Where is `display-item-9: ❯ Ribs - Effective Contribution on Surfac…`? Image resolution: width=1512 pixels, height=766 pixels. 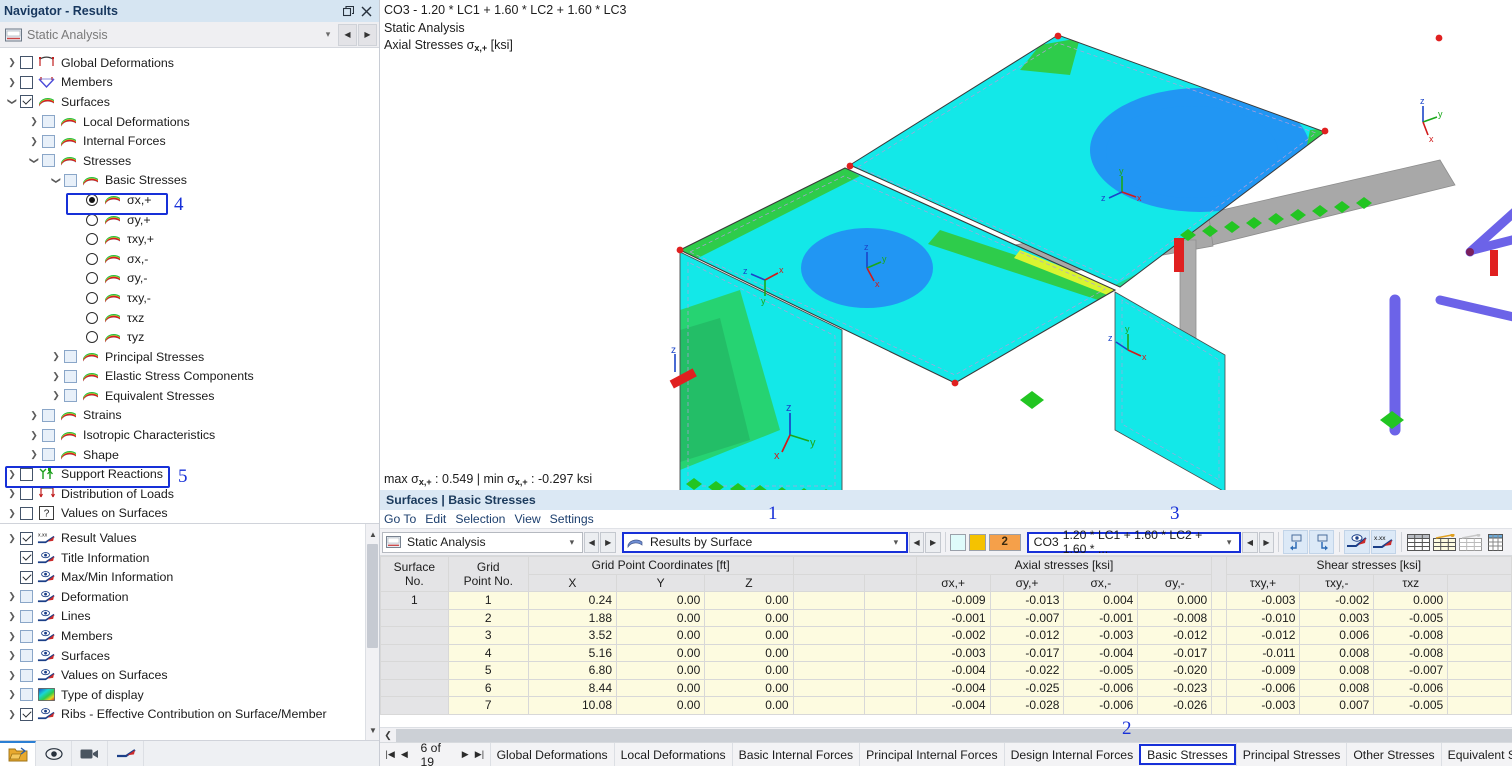 display-item-9: ❯ Ribs - Effective Contribution on Surfac… is located at coordinates (189, 715).